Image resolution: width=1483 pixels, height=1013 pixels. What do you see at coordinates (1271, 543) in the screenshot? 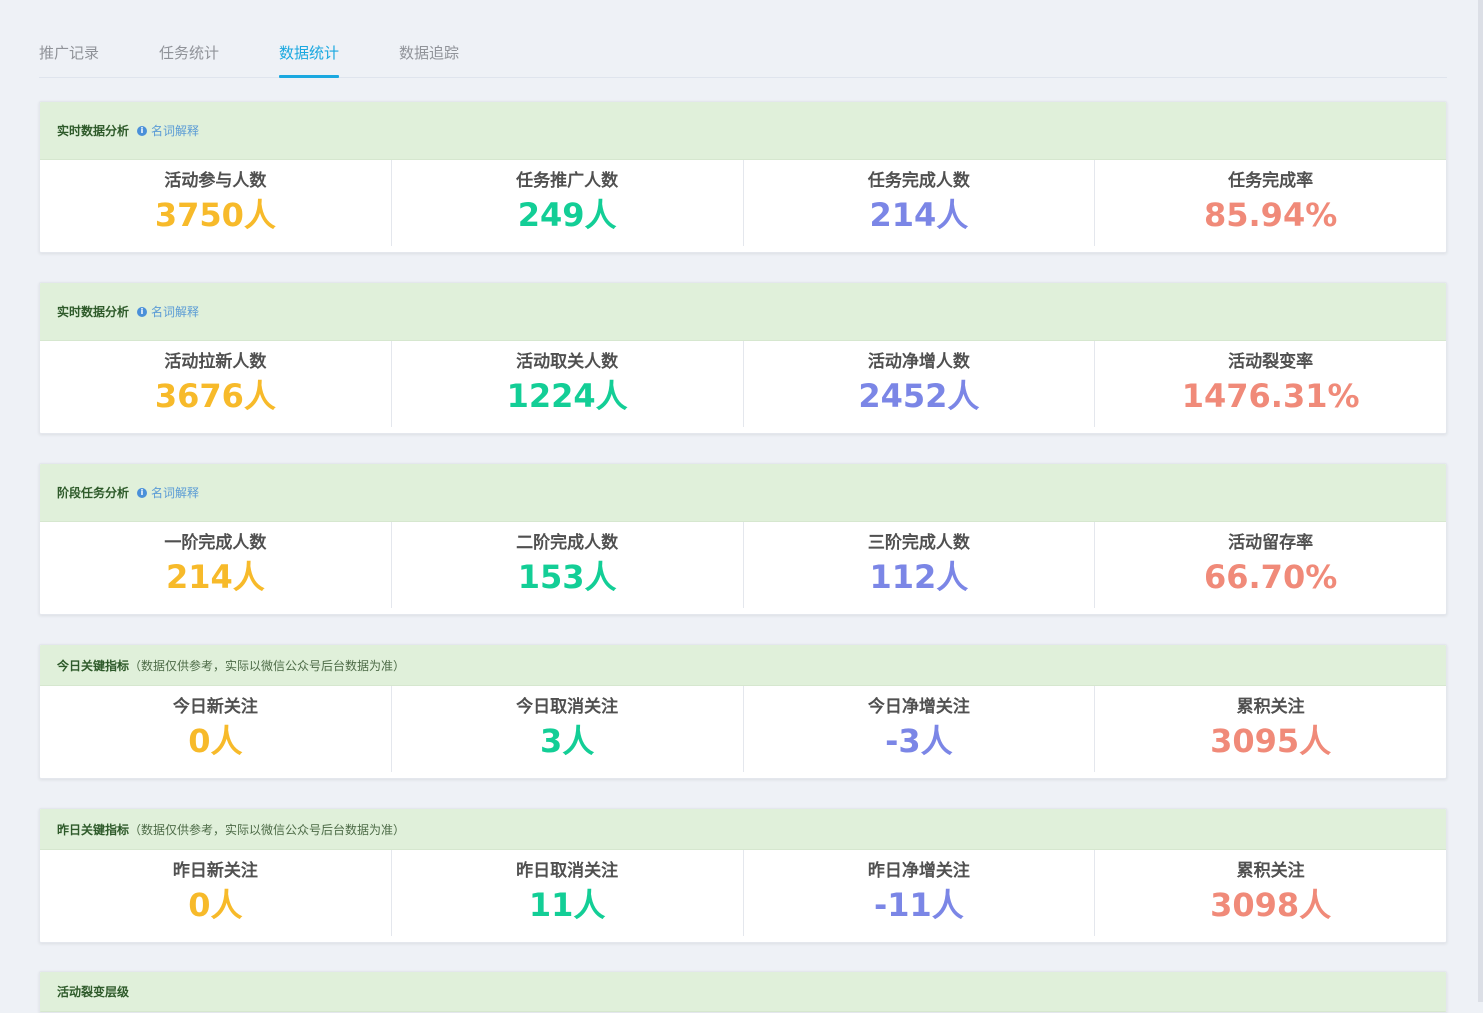
I see `metric-label: 活动留存率` at bounding box center [1271, 543].